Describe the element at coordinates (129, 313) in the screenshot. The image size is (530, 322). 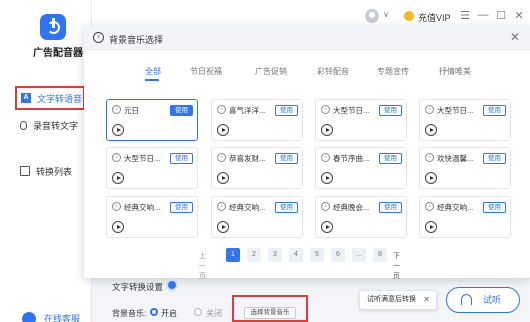
I see `bgm-label: 背景音乐:` at that location.